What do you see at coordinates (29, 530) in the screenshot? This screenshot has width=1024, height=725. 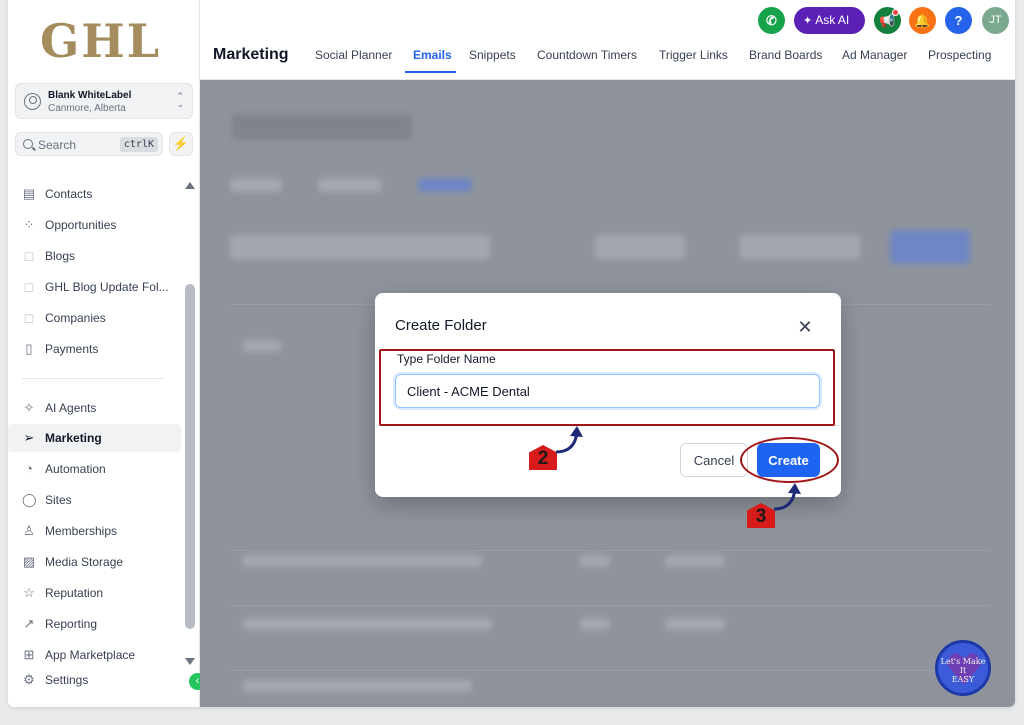 I see `memberships-icon: ♙` at bounding box center [29, 530].